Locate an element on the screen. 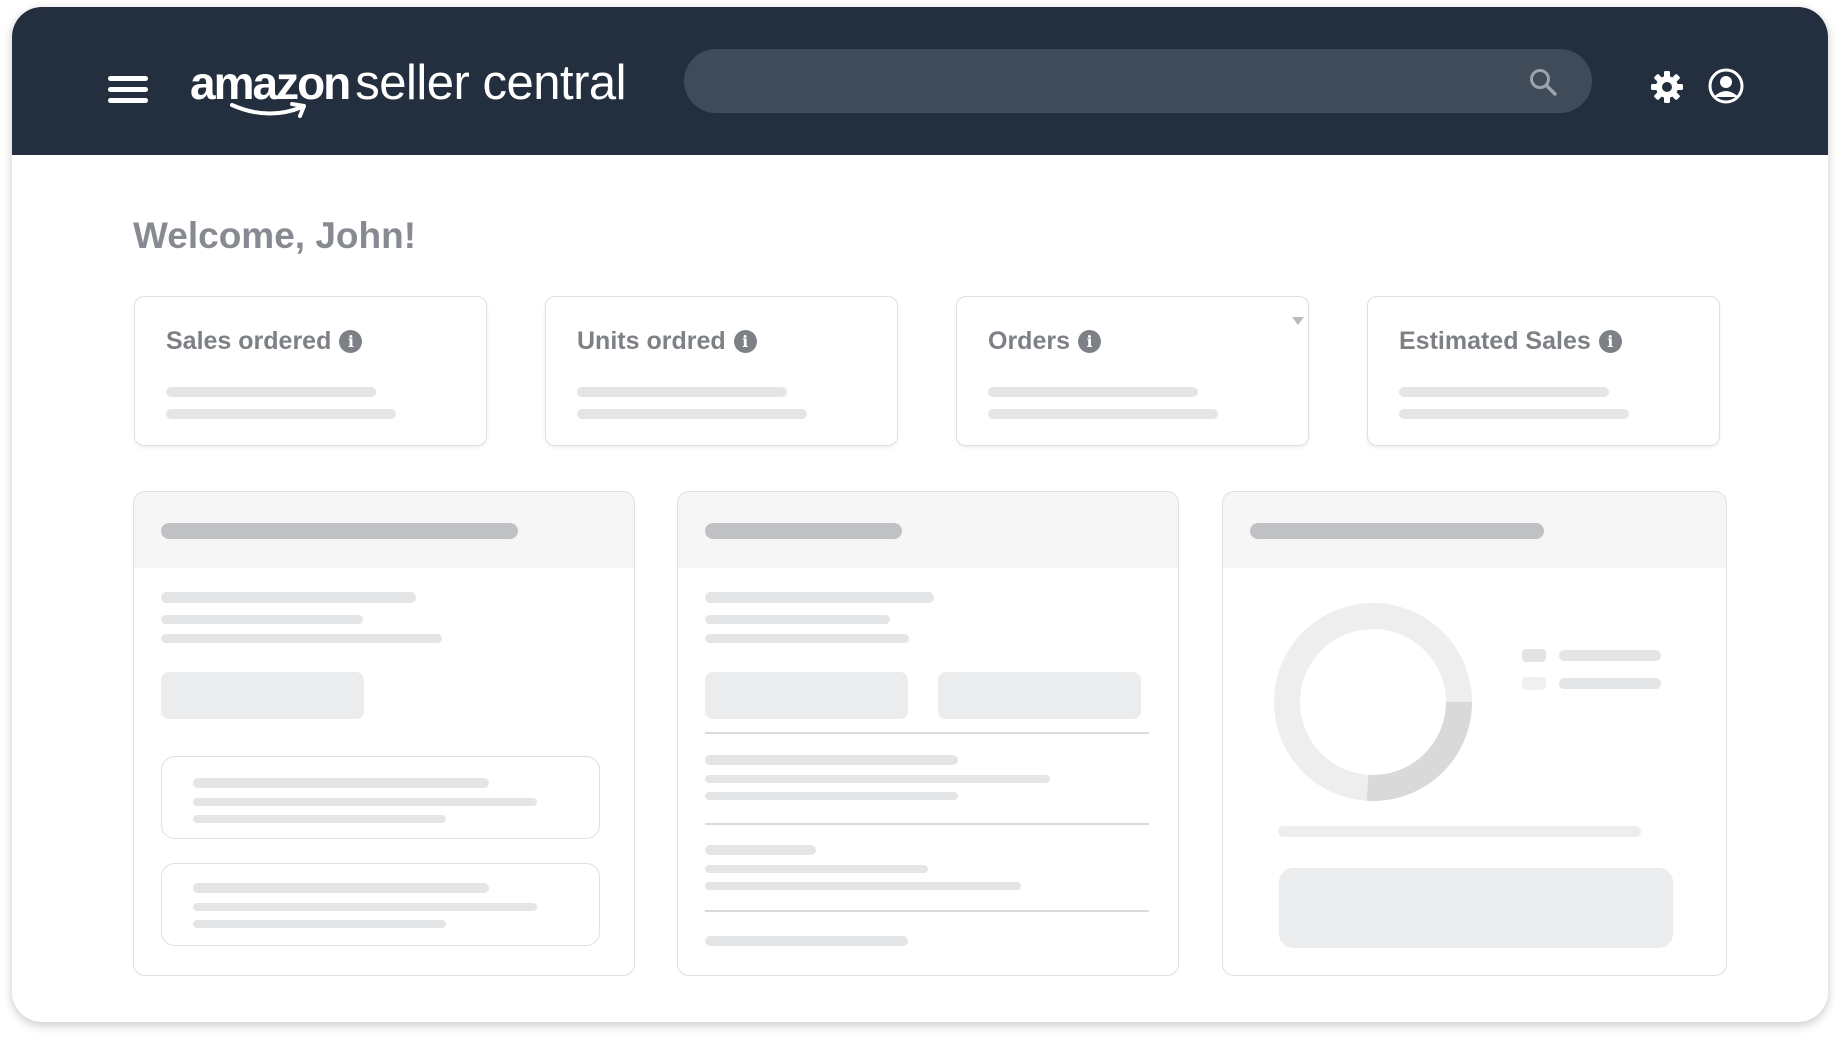 The height and width of the screenshot is (1042, 1842). metric-card-estimated-sales: Estimated Sales i is located at coordinates (1543, 371).